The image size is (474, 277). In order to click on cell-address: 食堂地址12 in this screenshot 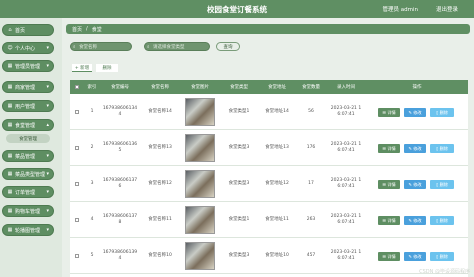, I will do `click(277, 183)`.